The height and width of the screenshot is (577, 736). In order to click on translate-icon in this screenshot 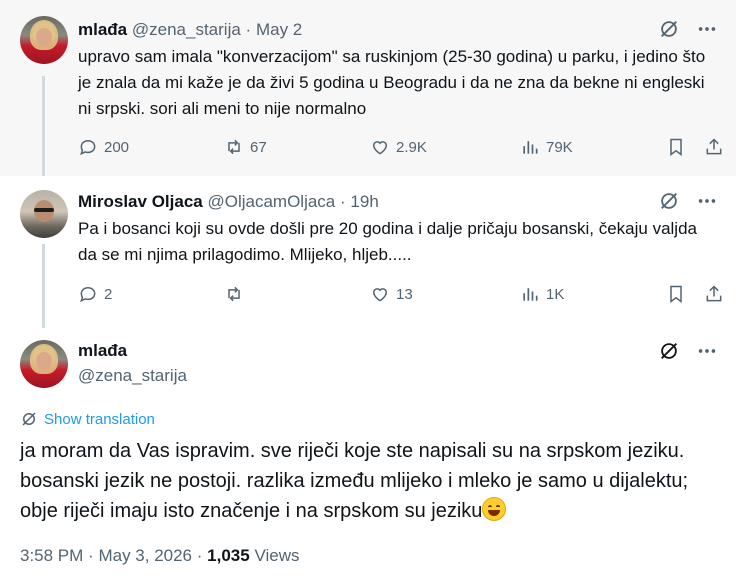, I will do `click(29, 419)`.